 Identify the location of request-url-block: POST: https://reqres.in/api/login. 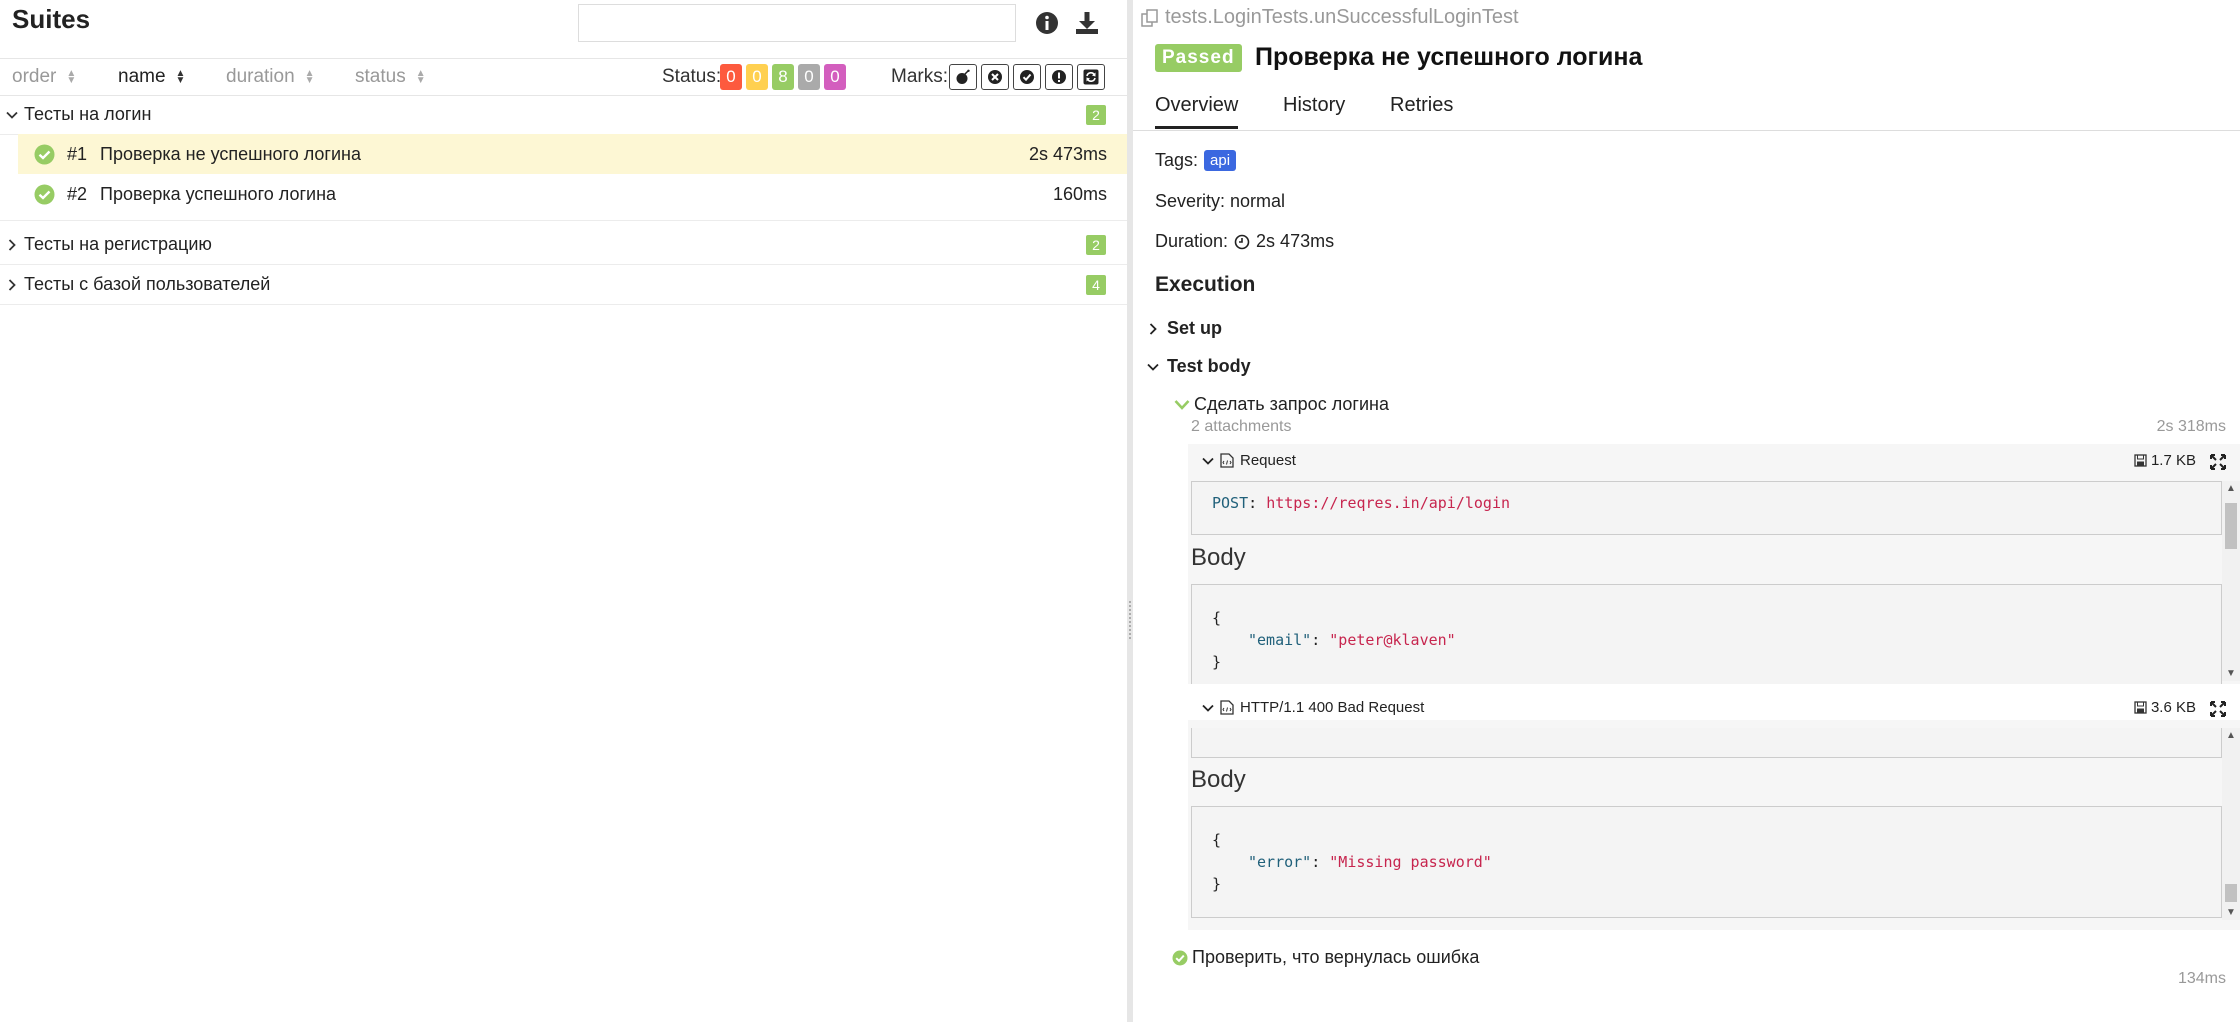
(1706, 508).